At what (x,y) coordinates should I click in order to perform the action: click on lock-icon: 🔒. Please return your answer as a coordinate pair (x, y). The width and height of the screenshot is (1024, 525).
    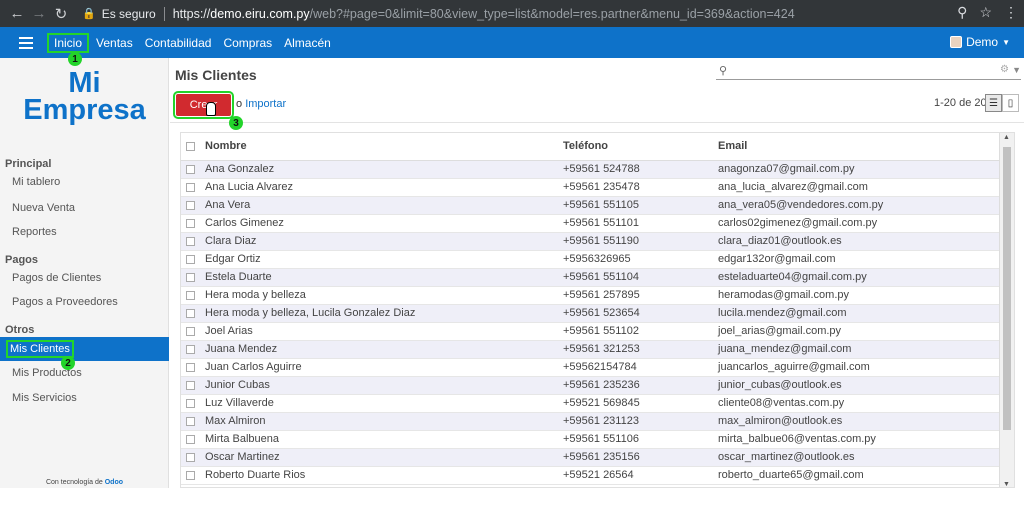
    Looking at the image, I should click on (89, 14).